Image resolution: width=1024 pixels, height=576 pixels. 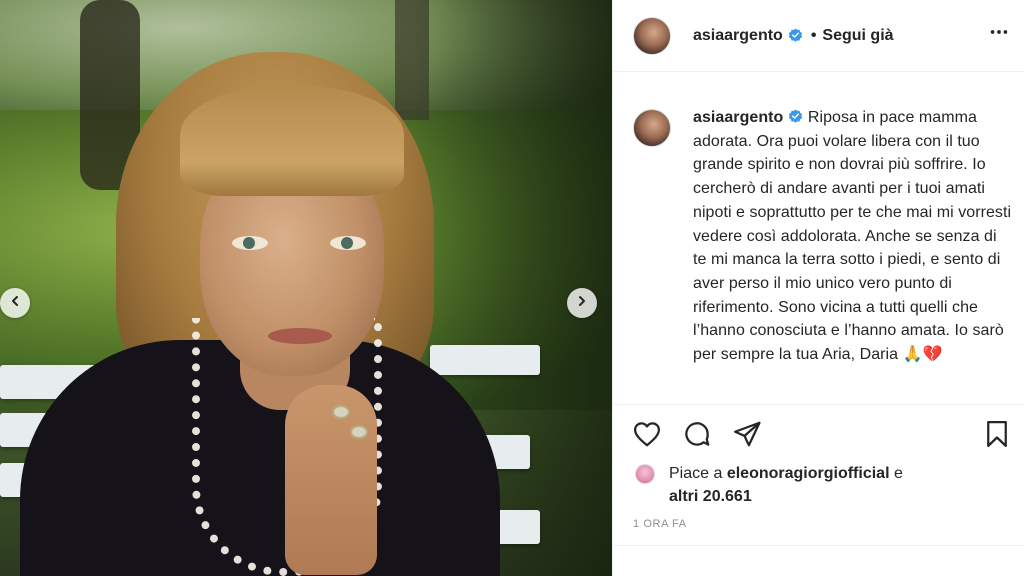 I want to click on save-button, so click(x=997, y=436).